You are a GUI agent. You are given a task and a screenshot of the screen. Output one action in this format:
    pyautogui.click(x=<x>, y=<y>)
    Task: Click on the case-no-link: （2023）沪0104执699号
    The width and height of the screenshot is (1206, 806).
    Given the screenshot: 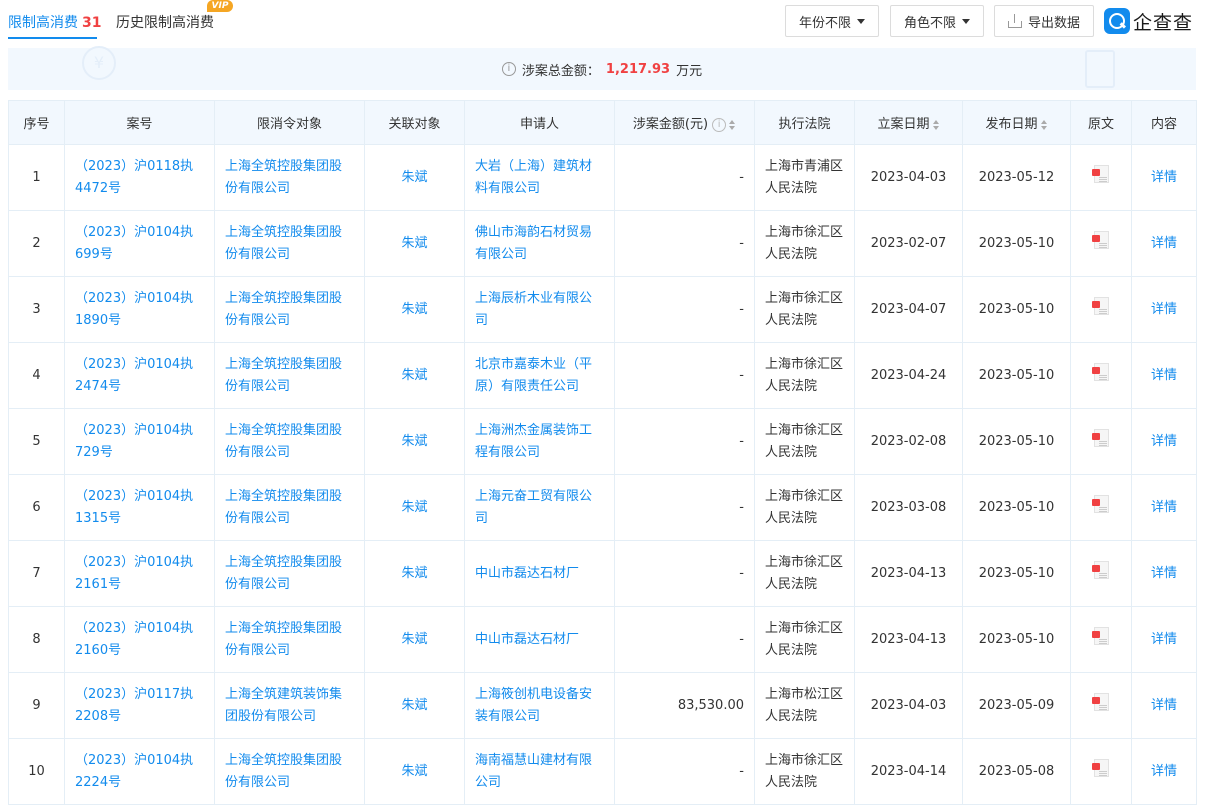 What is the action you would take?
    pyautogui.click(x=139, y=243)
    